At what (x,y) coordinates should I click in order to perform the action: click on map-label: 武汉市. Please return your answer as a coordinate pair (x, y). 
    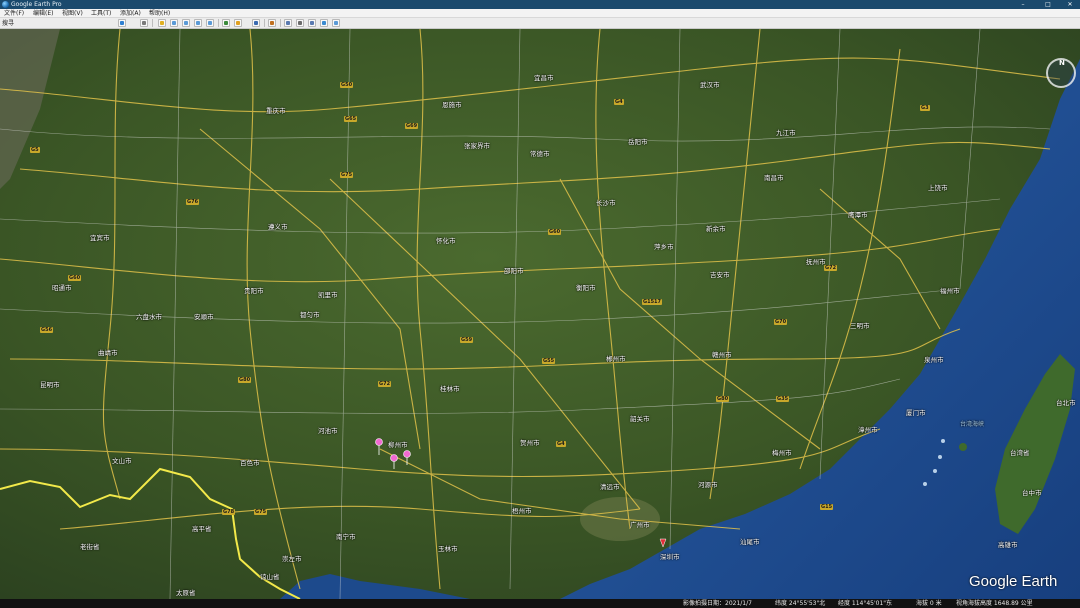
    Looking at the image, I should click on (710, 85).